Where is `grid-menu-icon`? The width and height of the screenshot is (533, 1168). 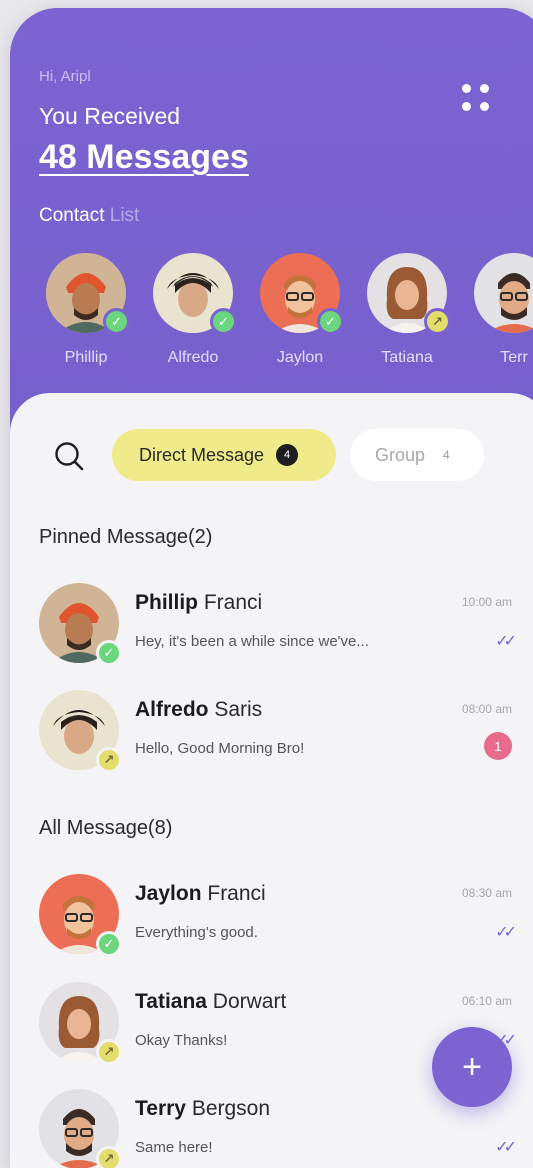
grid-menu-icon is located at coordinates (477, 101).